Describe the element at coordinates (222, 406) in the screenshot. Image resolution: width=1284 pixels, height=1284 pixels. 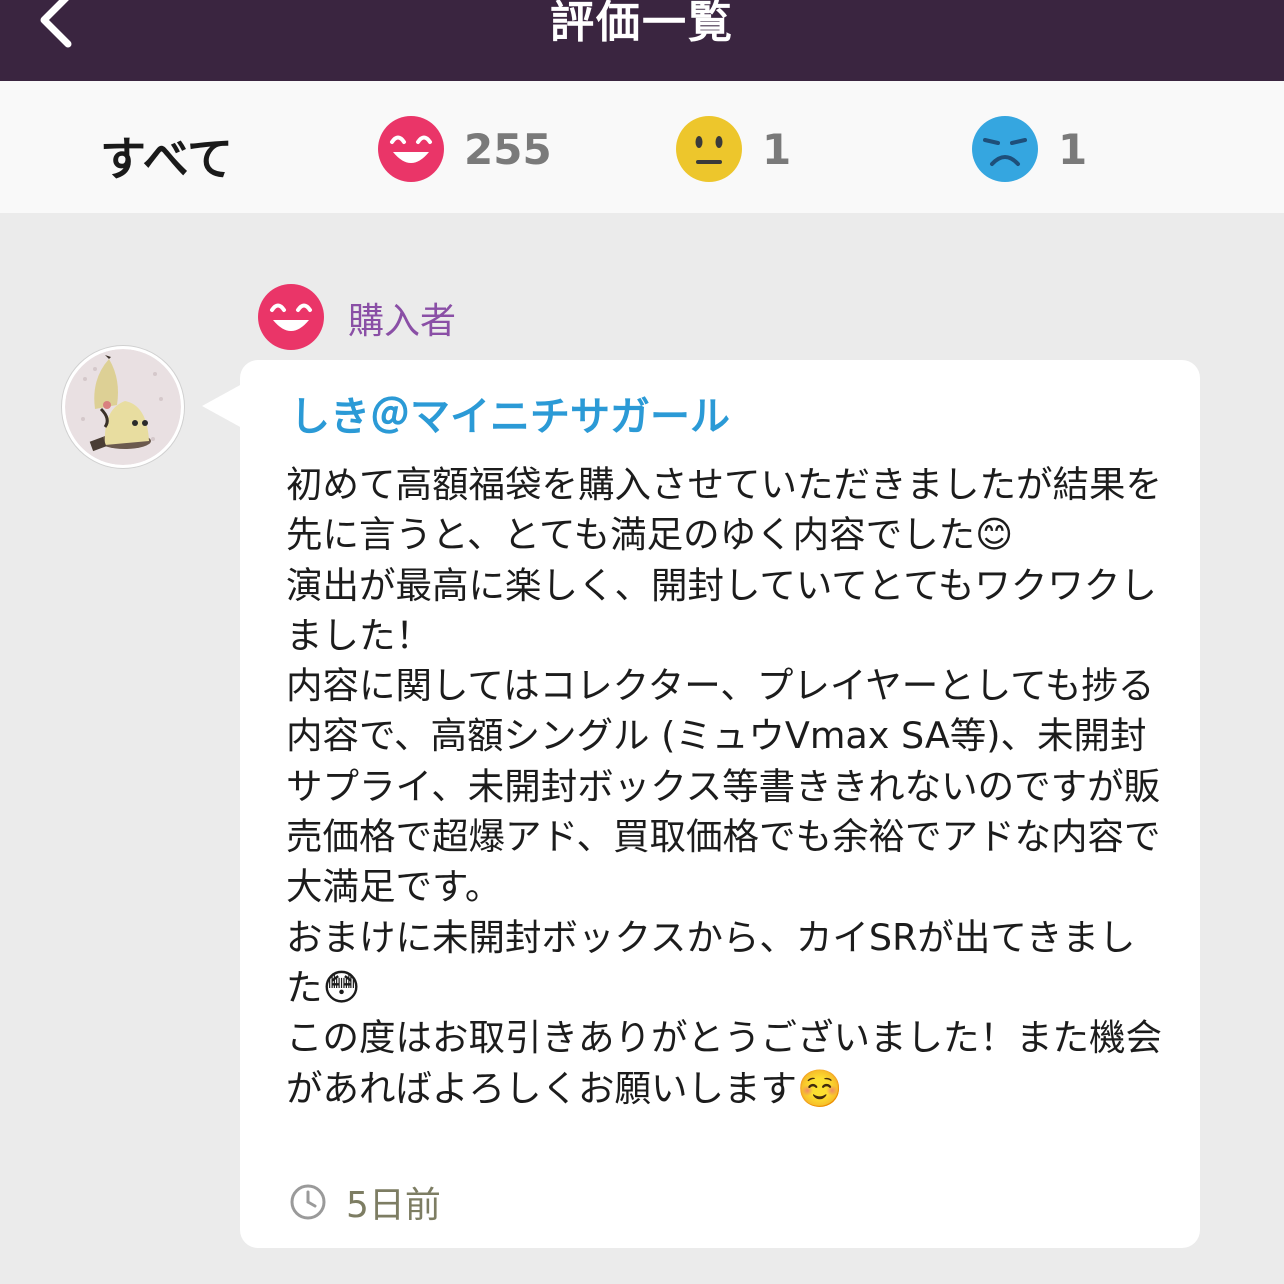
I see `speech-bubble-tail` at that location.